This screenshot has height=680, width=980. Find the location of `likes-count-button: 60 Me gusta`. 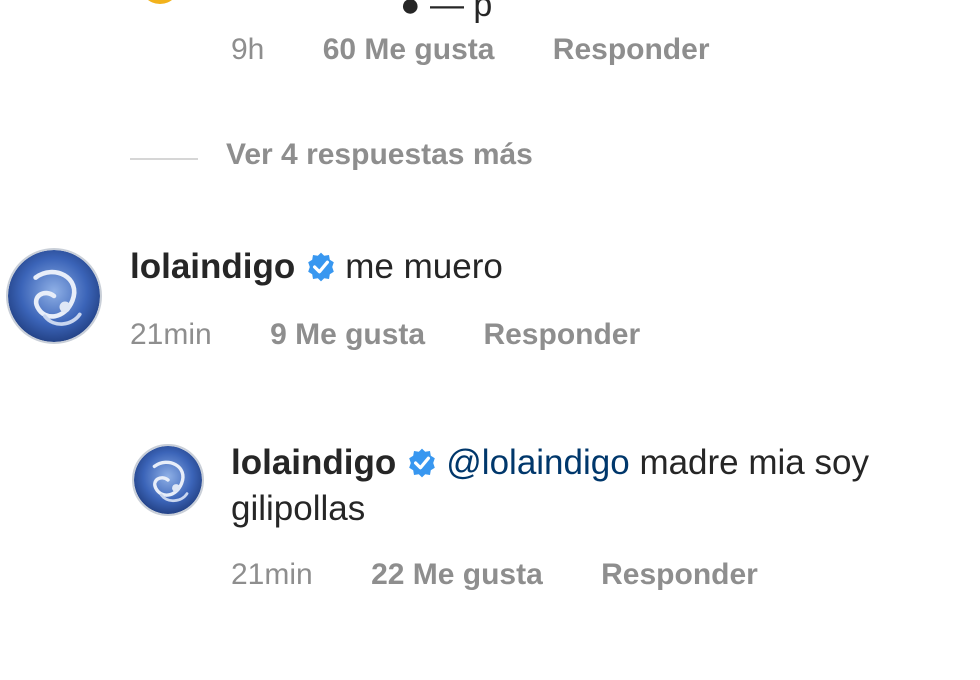

likes-count-button: 60 Me gusta is located at coordinates (409, 50).